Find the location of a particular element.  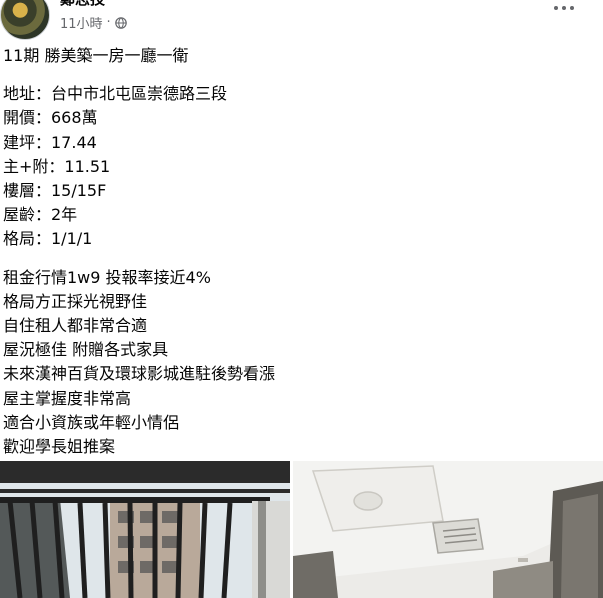

post-timestamp: 11小時 is located at coordinates (81, 22).